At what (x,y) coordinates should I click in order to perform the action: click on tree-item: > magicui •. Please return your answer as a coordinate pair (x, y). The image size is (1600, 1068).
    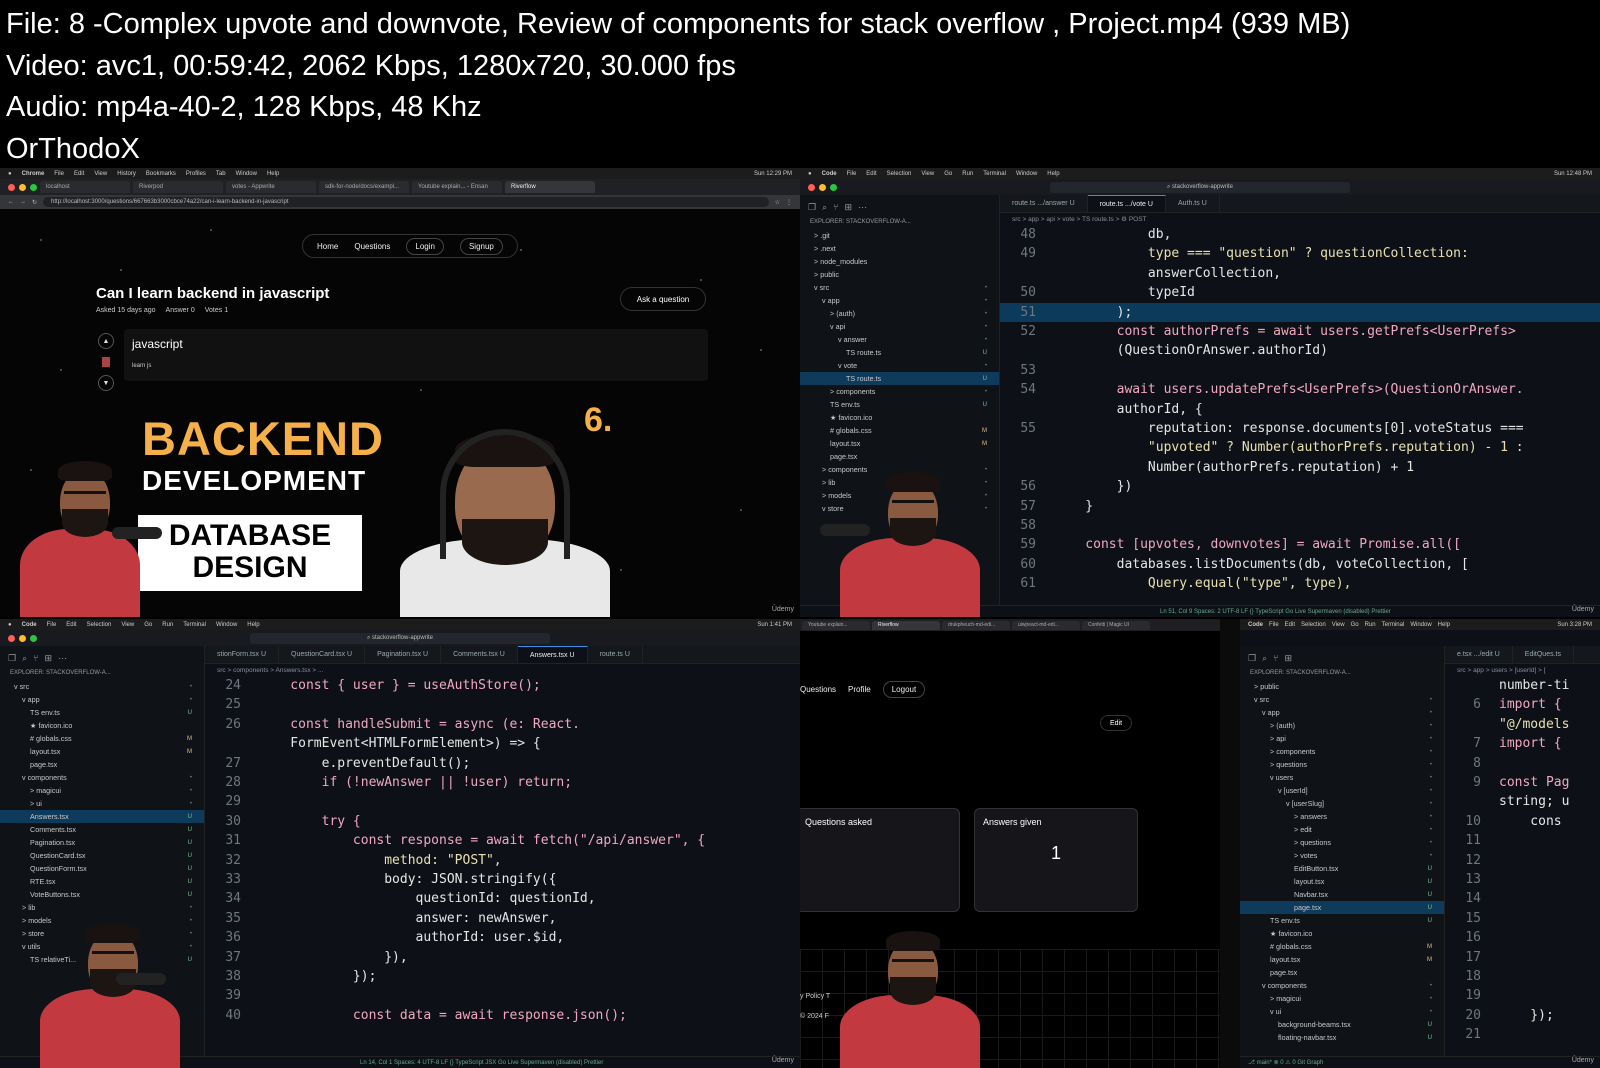
    Looking at the image, I should click on (1342, 998).